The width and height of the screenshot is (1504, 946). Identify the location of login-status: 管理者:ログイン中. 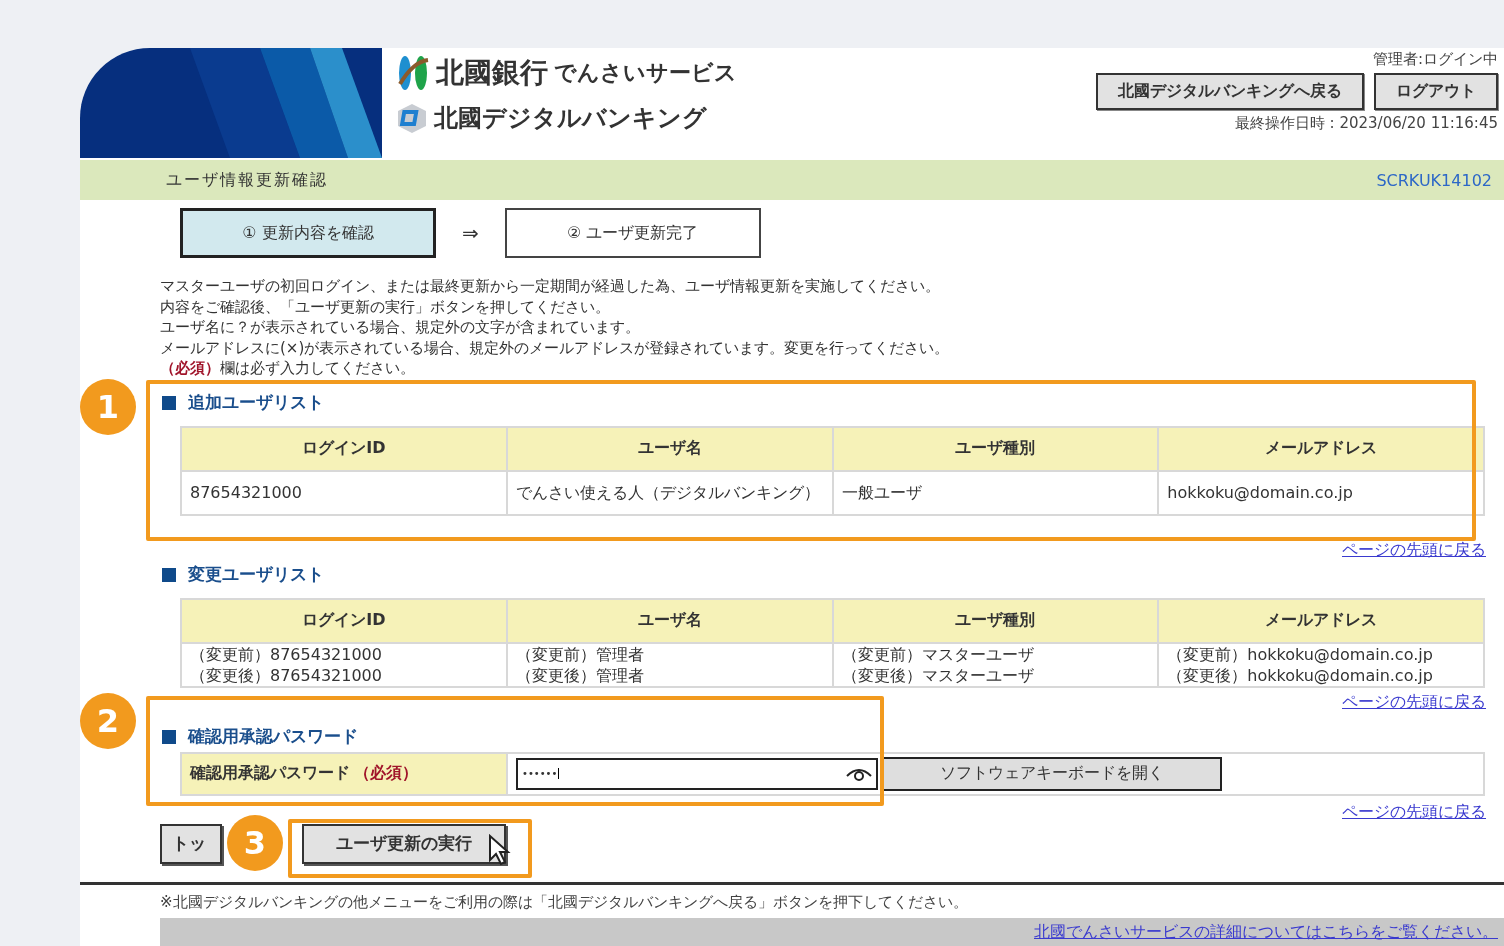
(1435, 59).